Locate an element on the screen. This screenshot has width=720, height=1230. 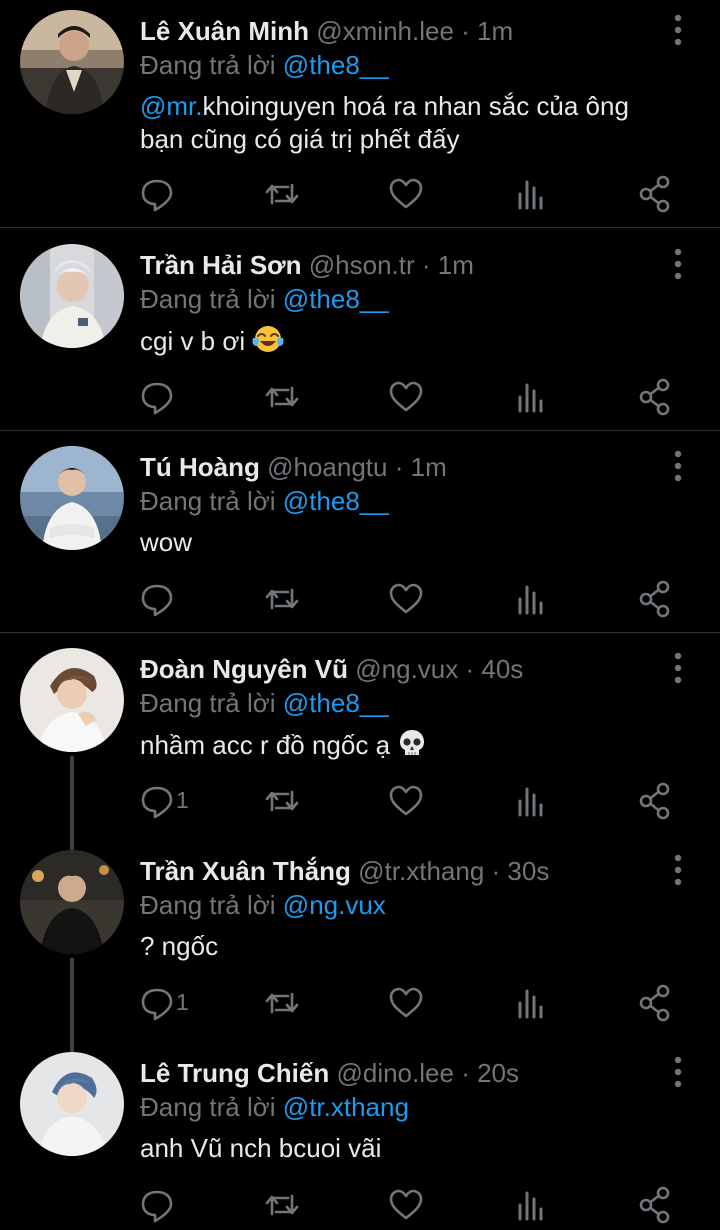
content-mention: @mr. is located at coordinates (171, 106).